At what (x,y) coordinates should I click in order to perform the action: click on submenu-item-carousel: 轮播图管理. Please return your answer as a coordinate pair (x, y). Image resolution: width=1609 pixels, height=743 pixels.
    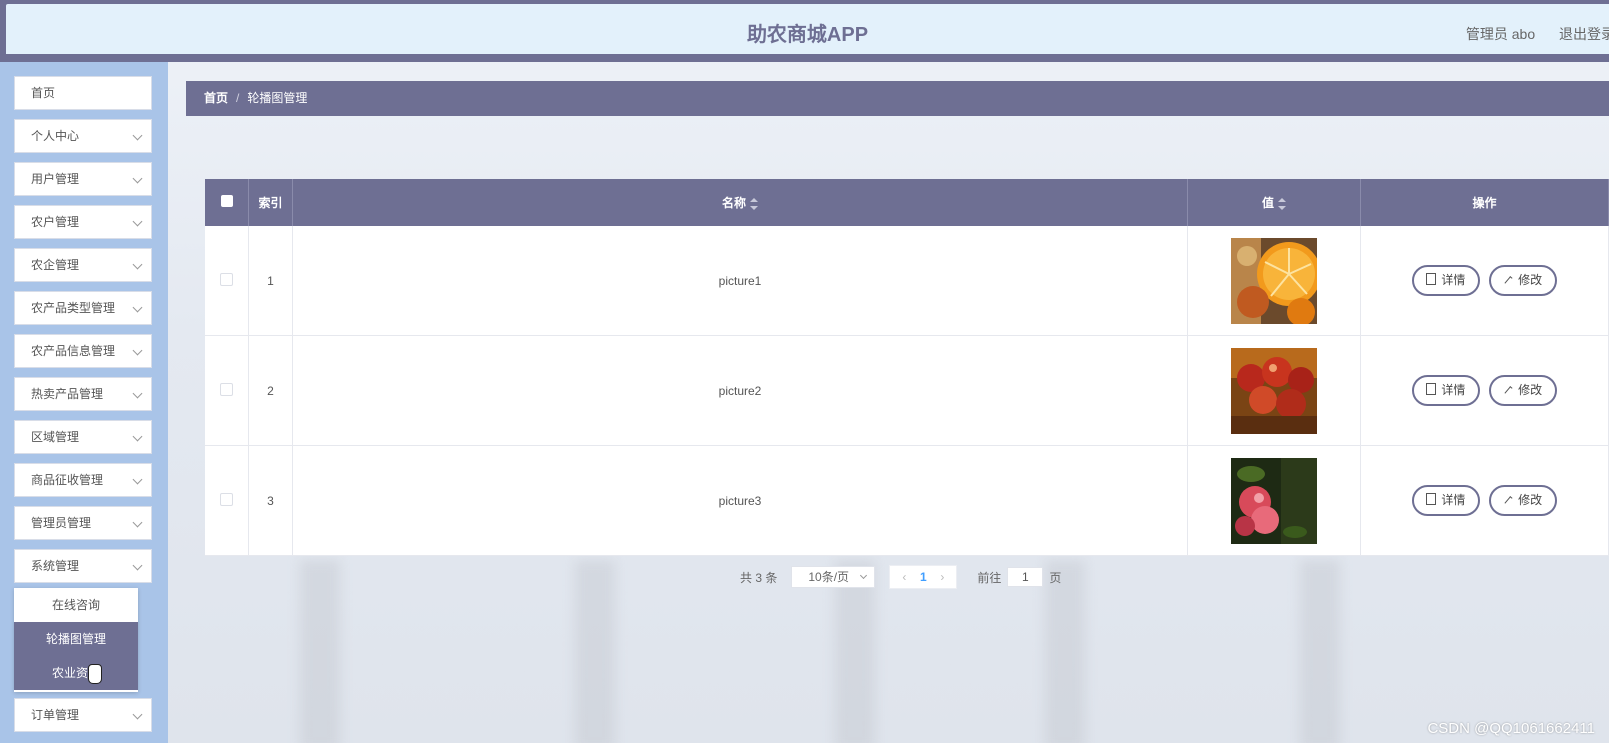
    Looking at the image, I should click on (76, 639).